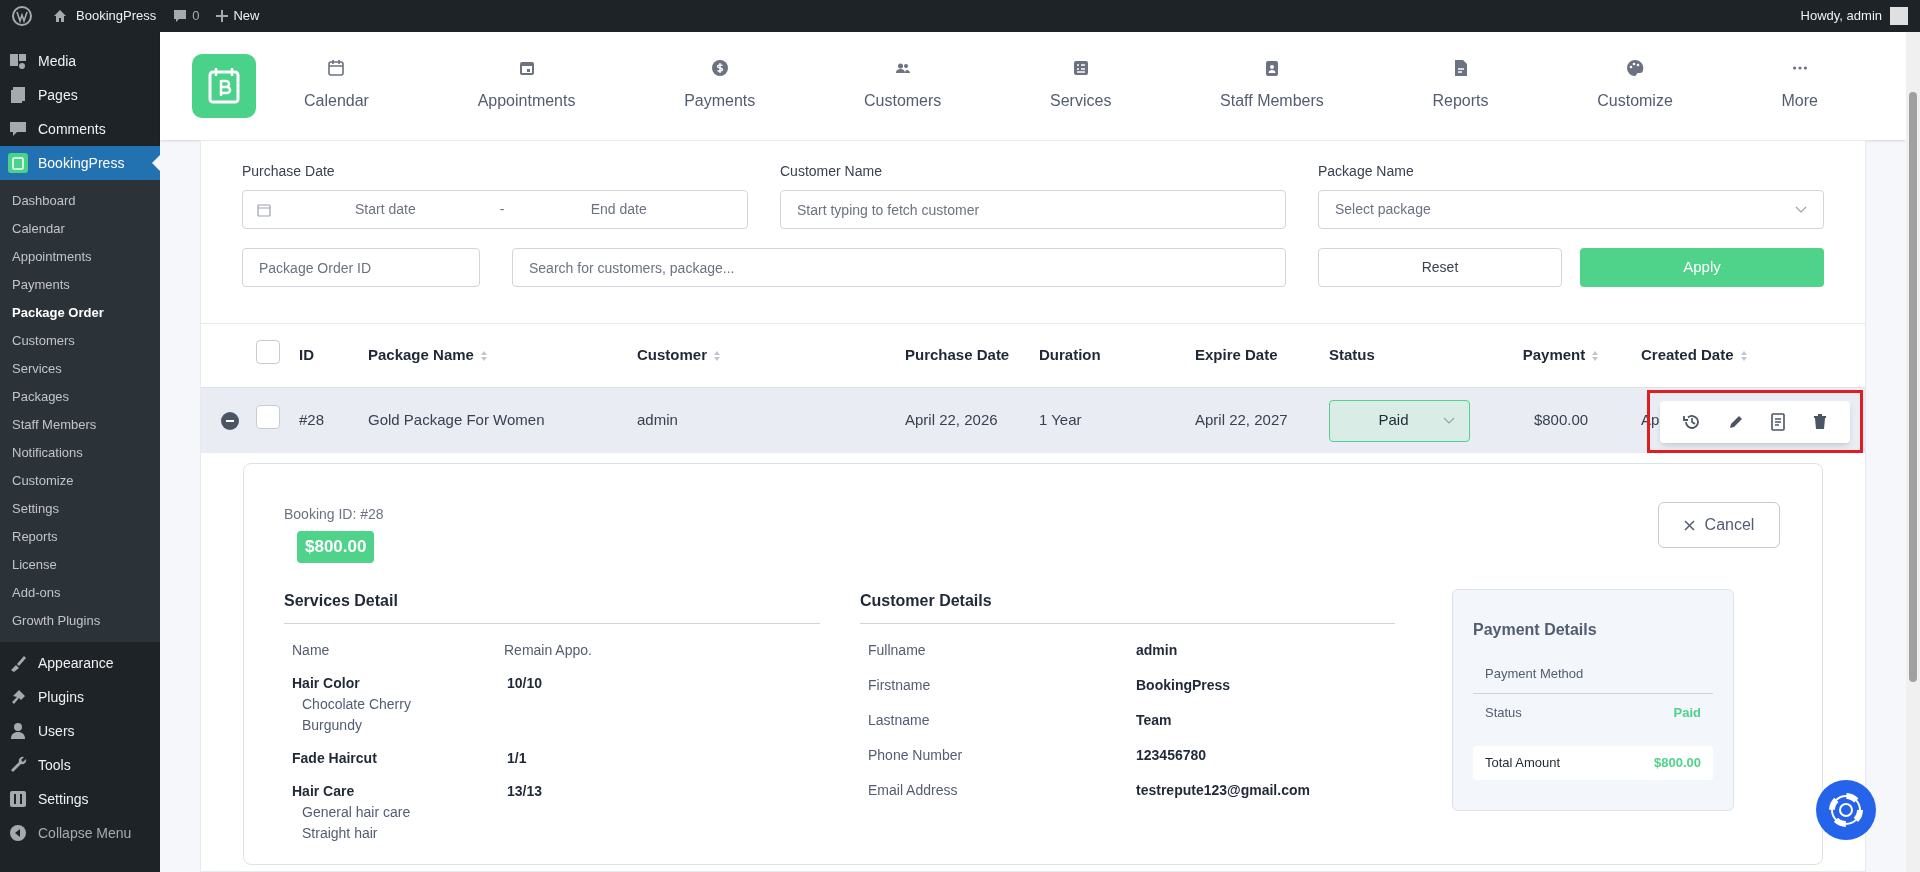 This screenshot has height=872, width=1920. What do you see at coordinates (1799, 68) in the screenshot?
I see `more-dots-icon` at bounding box center [1799, 68].